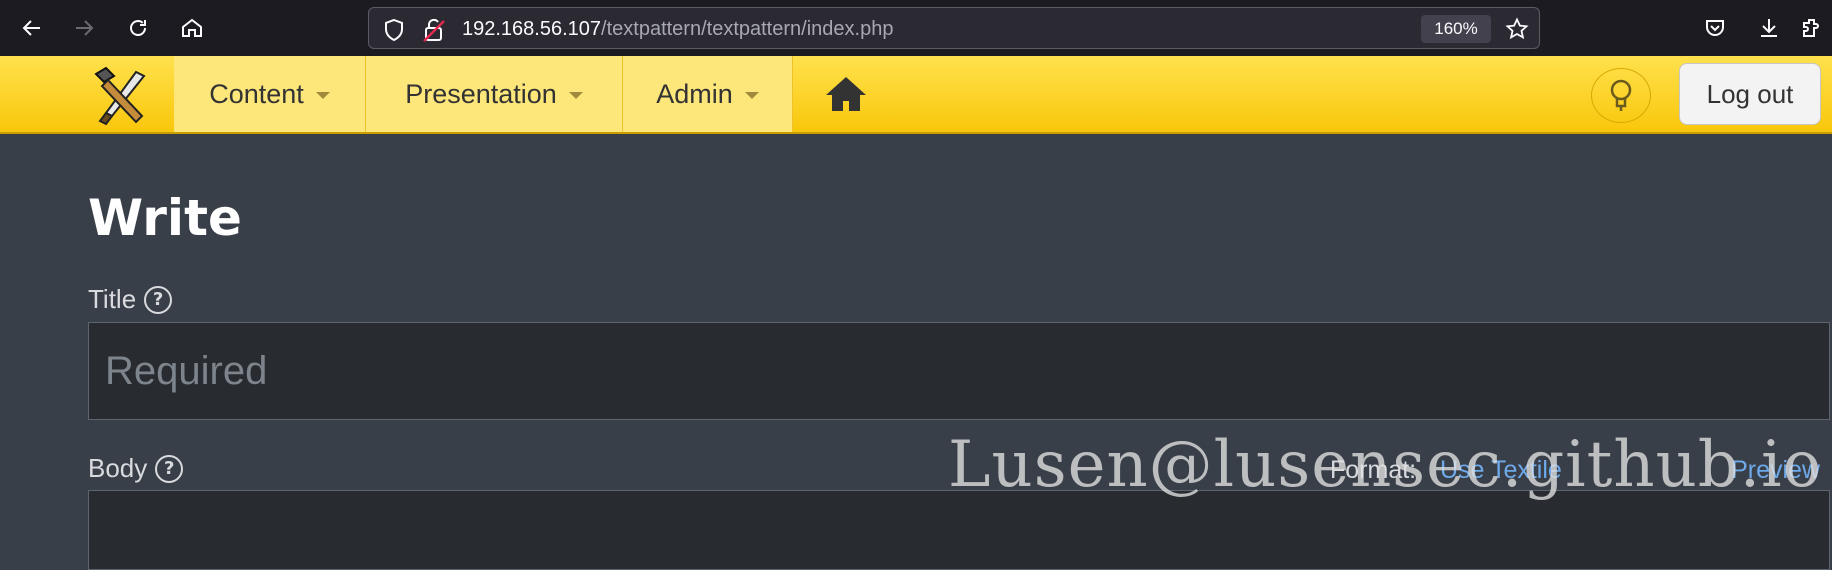  I want to click on pocket-button, so click(1715, 28).